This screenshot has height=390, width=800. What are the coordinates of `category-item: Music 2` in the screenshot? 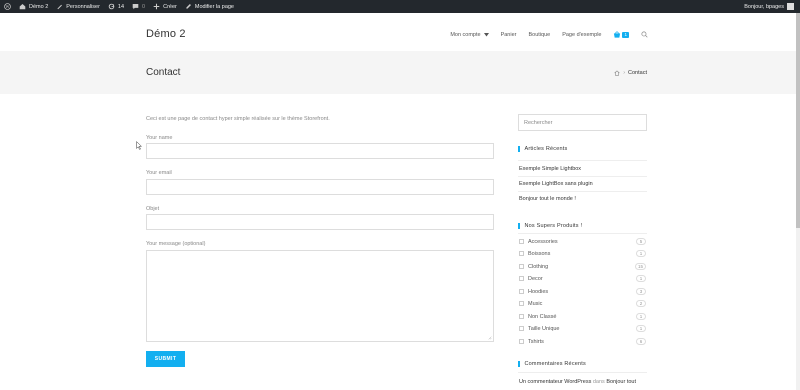 It's located at (582, 303).